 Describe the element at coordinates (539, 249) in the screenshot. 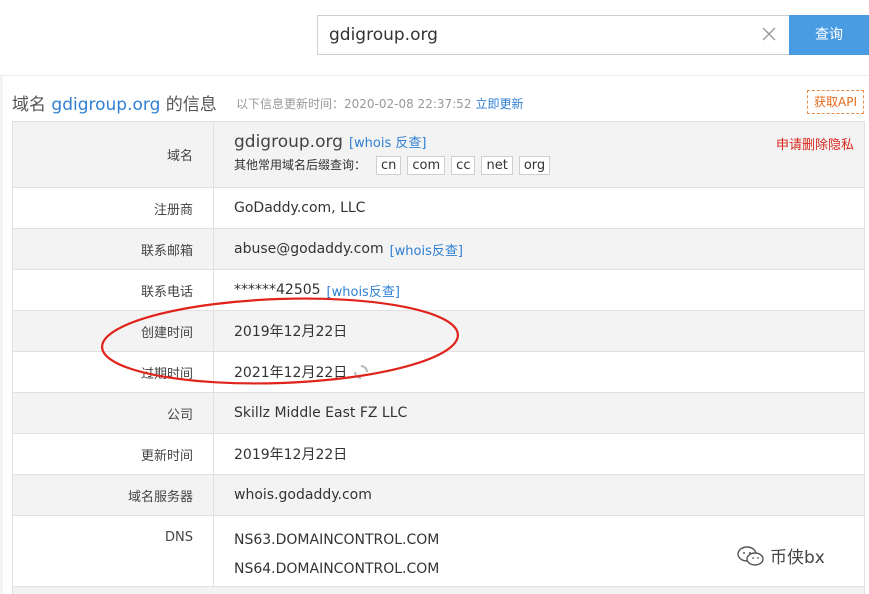

I see `row-value: abuse@godaddy.com [whois反查]` at that location.